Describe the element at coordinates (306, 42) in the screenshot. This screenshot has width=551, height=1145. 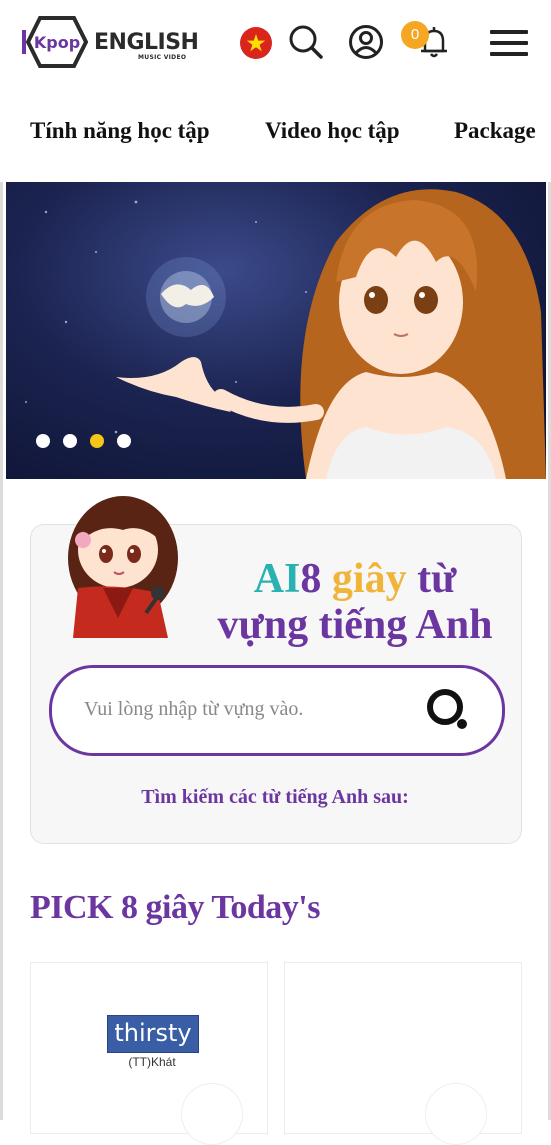
I see `search-icon` at that location.